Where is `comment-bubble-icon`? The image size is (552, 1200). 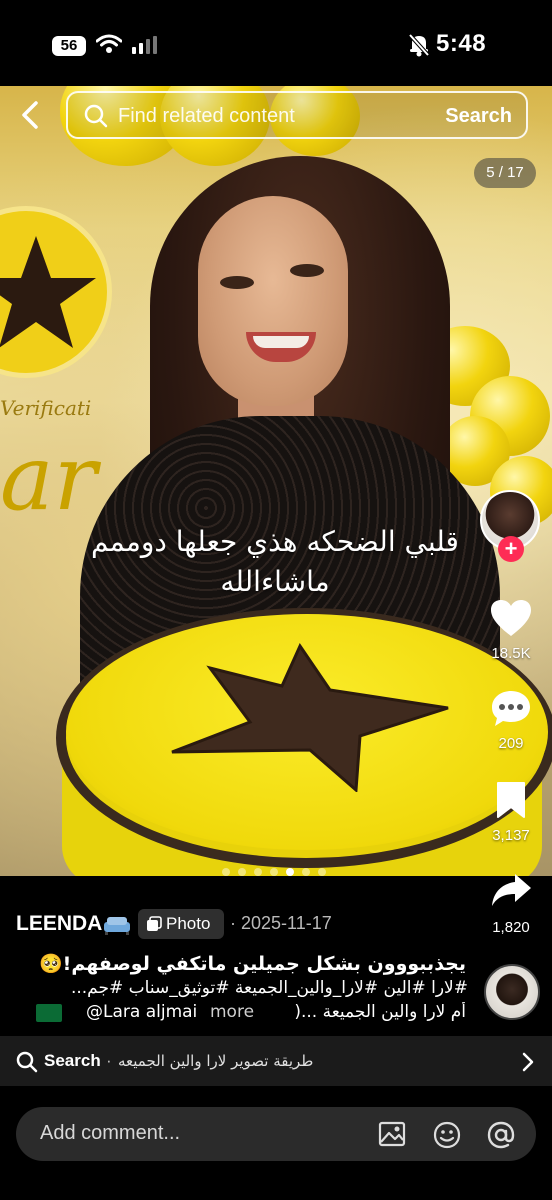 comment-bubble-icon is located at coordinates (511, 708).